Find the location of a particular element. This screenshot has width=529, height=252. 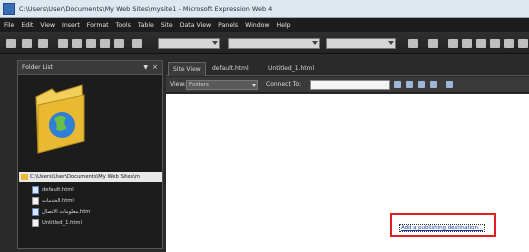

standard-toolbar is located at coordinates (264, 43).